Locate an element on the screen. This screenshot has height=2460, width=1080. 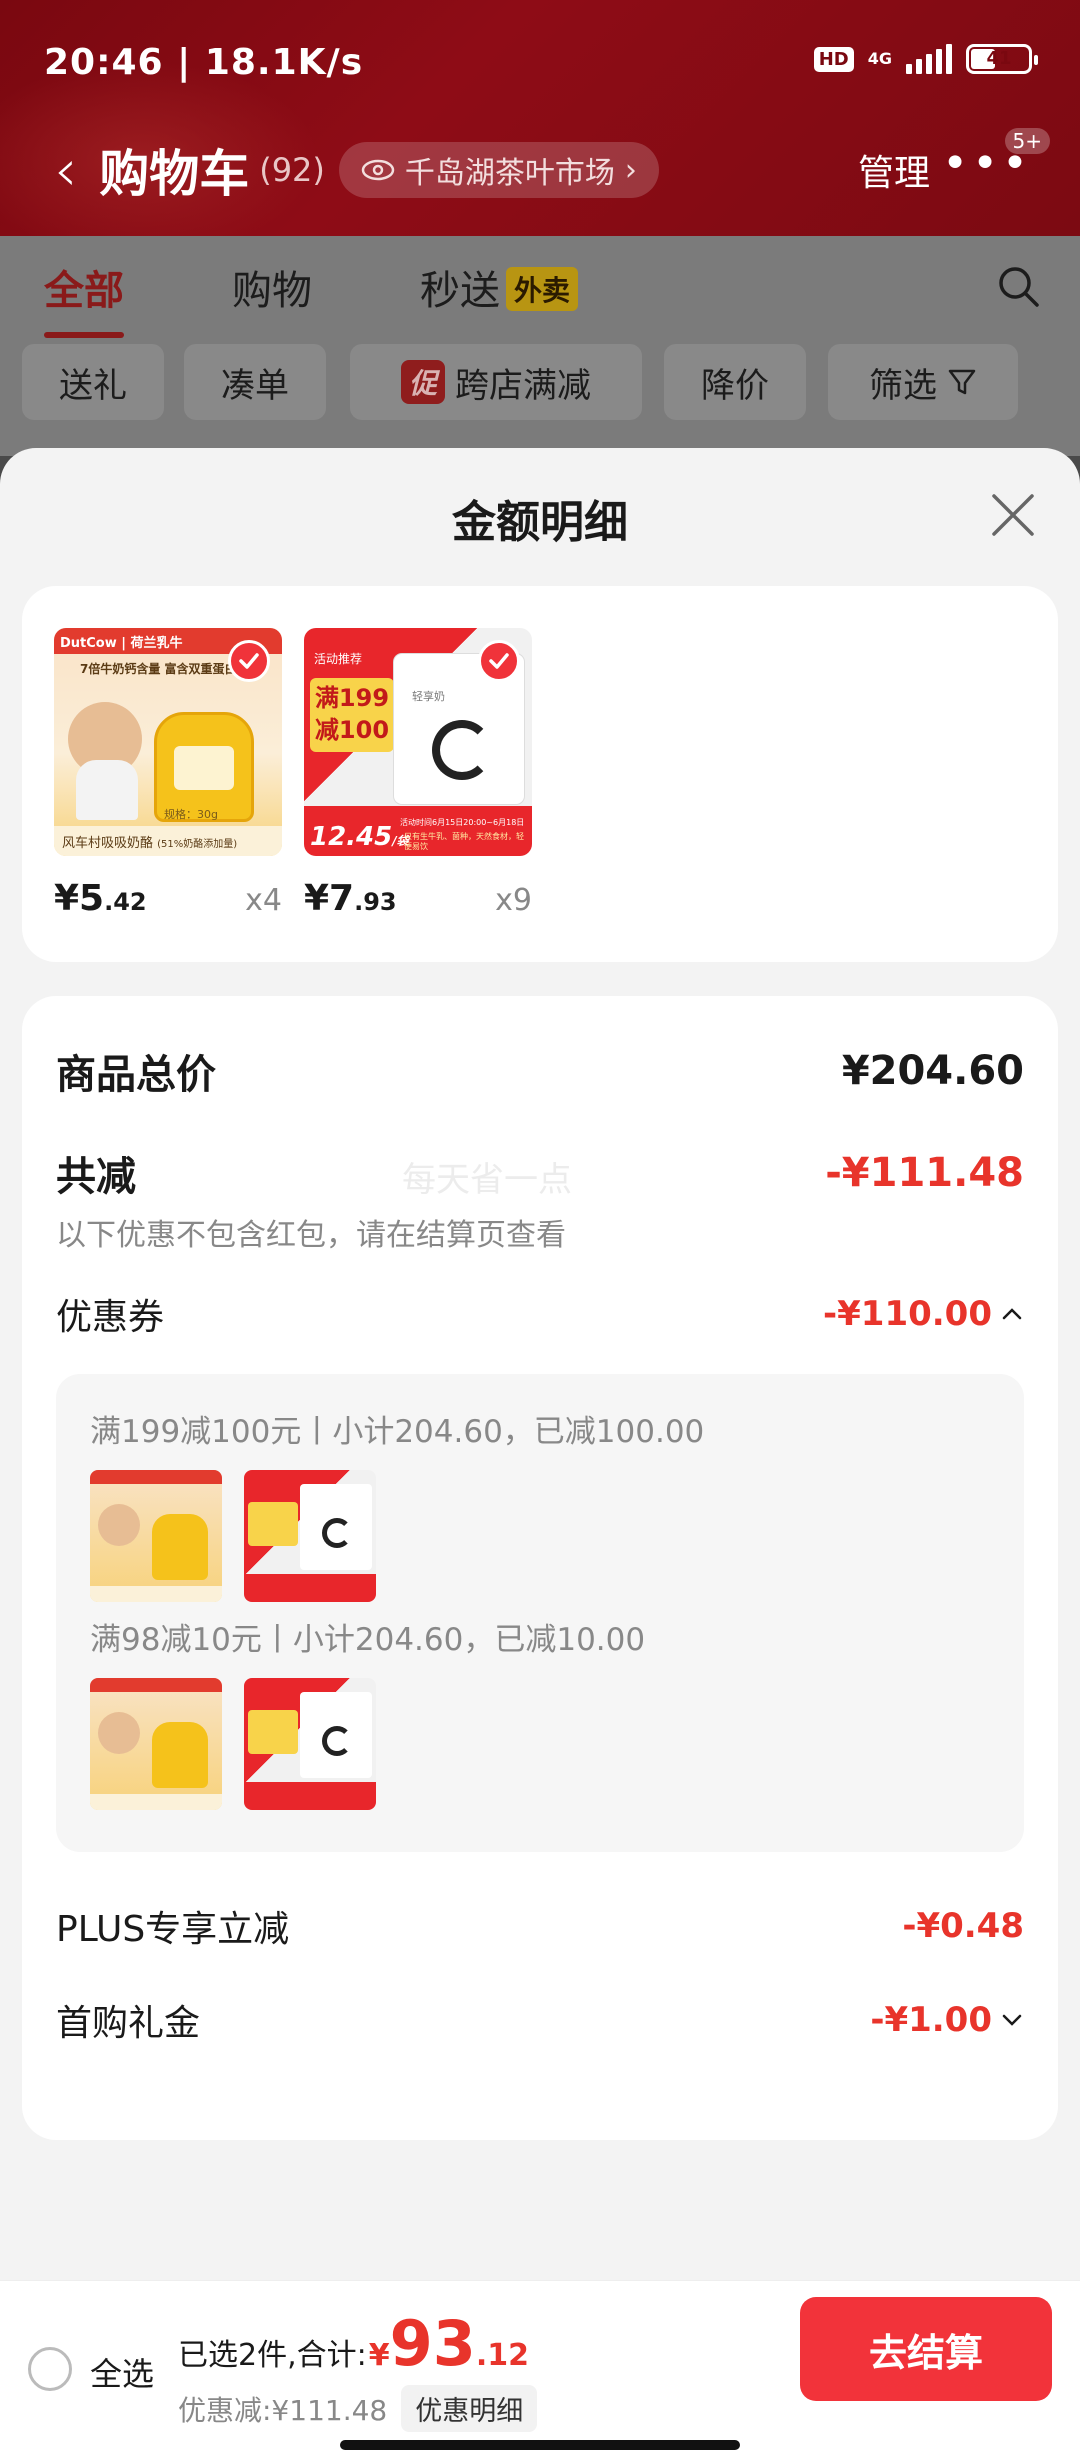
chip-price-drop: 降价 is located at coordinates (735, 382).